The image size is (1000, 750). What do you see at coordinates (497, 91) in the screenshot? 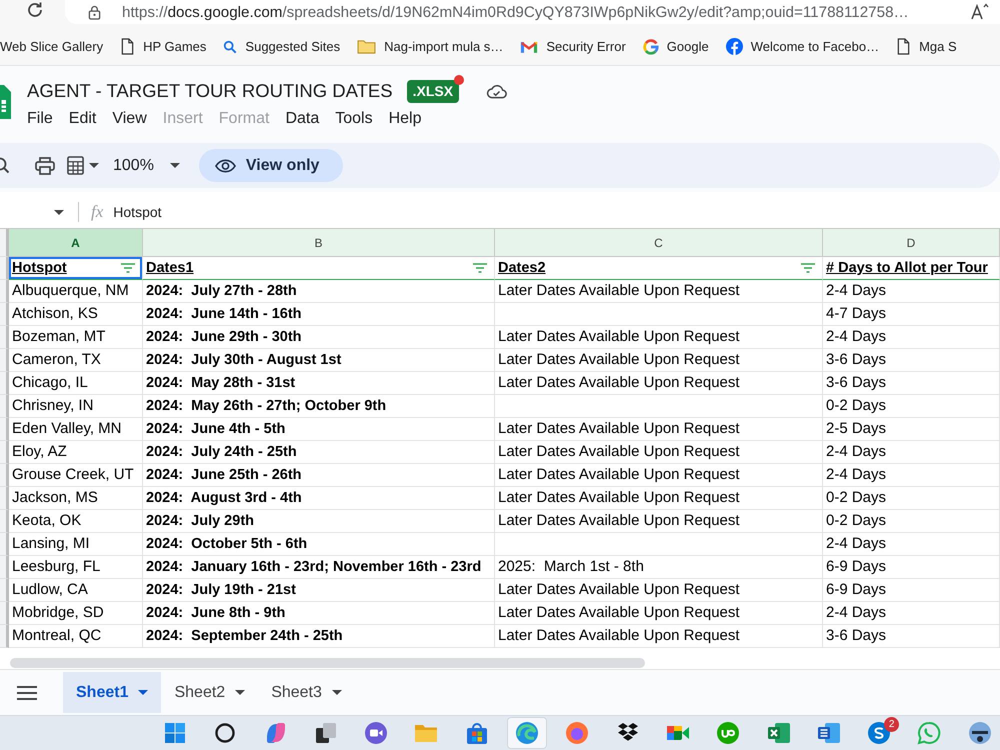
I see `cloud-check-icon` at bounding box center [497, 91].